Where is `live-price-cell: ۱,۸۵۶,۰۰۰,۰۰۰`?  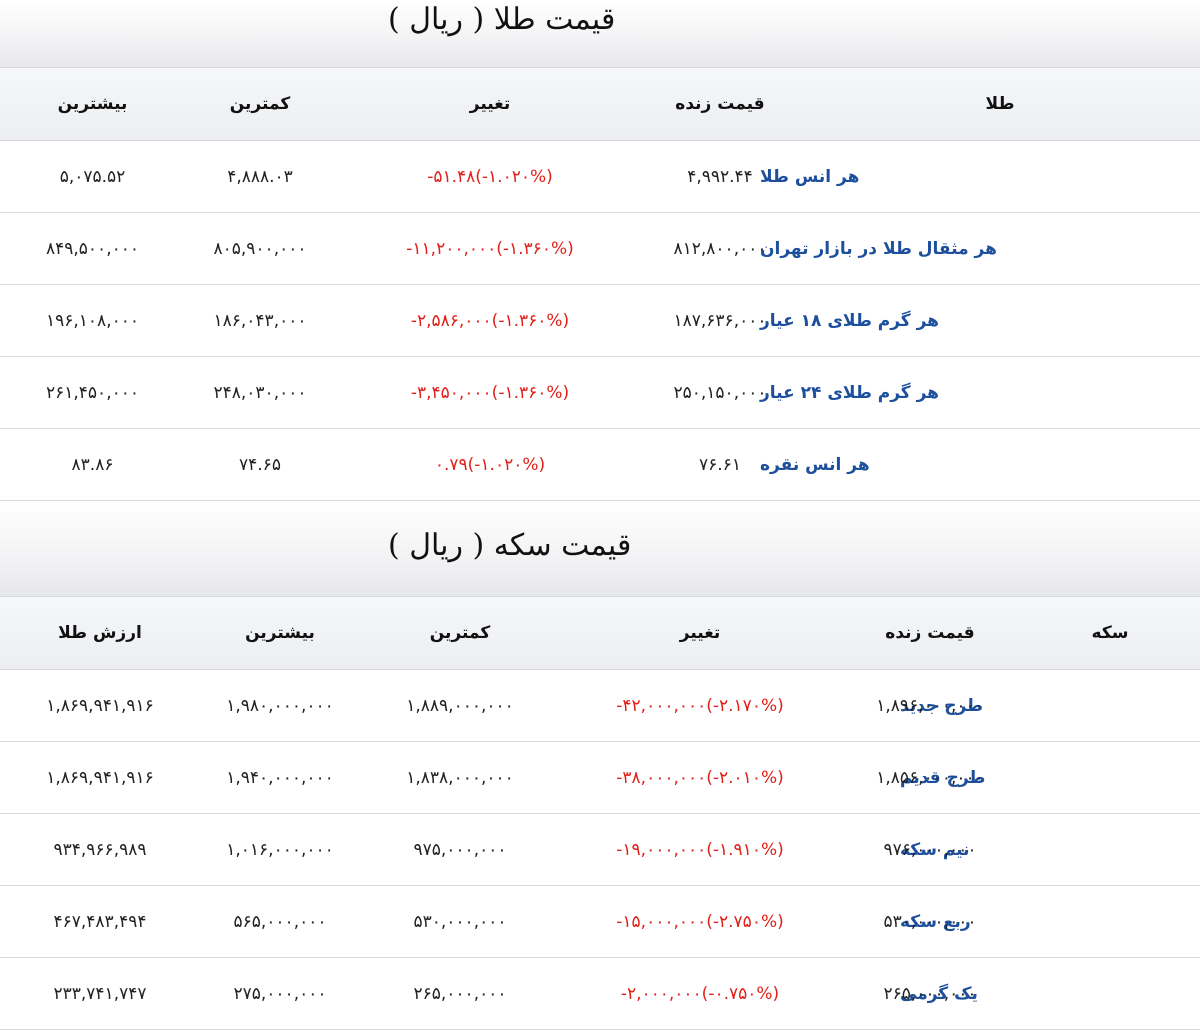 live-price-cell: ۱,۸۵۶,۰۰۰,۰۰۰ is located at coordinates (930, 777).